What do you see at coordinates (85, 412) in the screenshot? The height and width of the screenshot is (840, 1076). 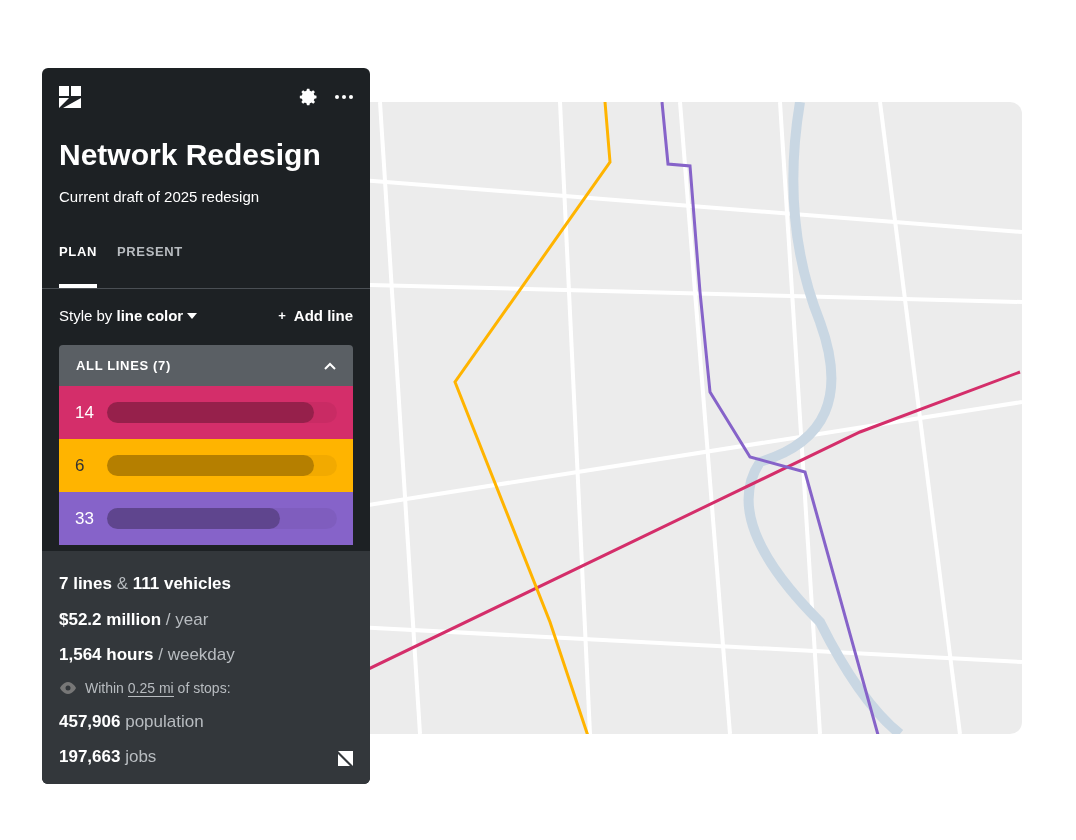 I see `line-name: 14` at bounding box center [85, 412].